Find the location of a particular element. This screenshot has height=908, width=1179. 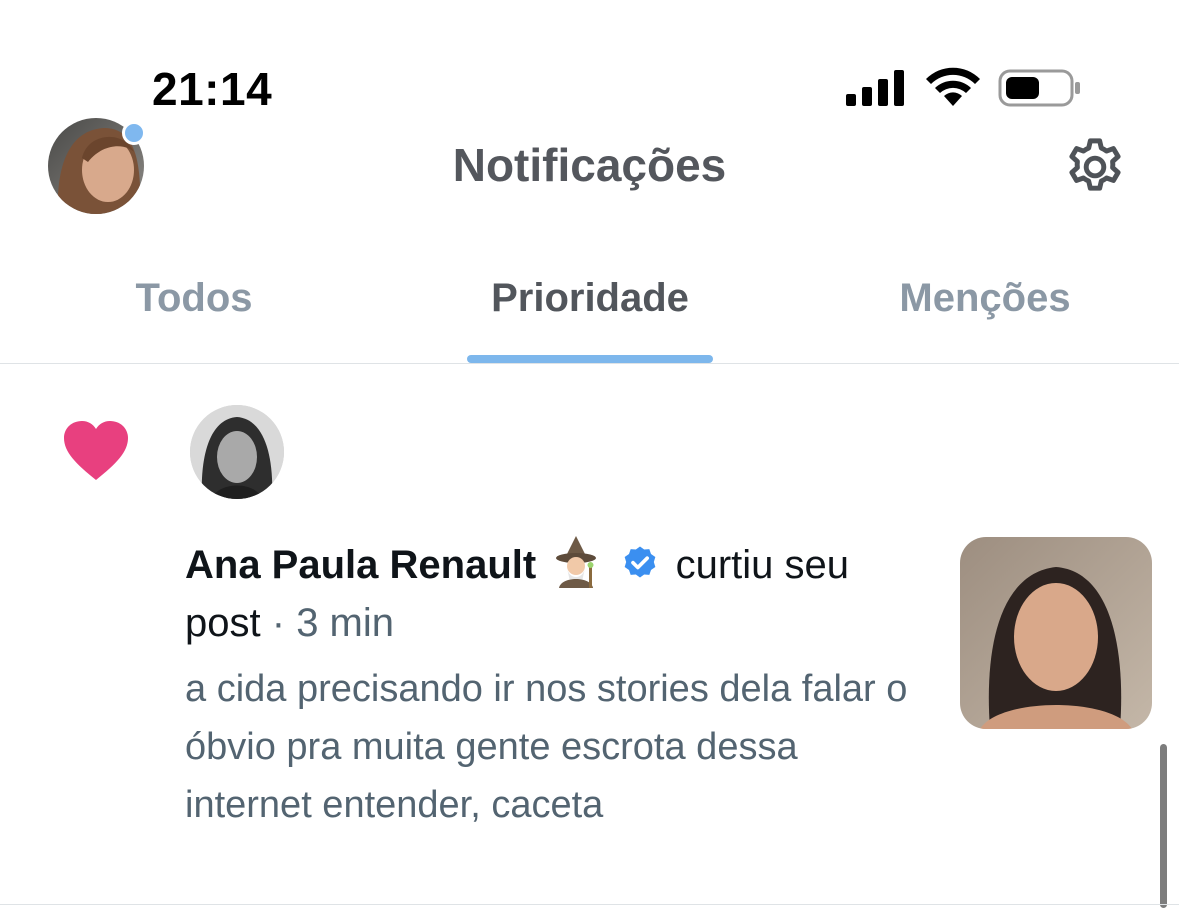

active-tab-indicator is located at coordinates (590, 359).